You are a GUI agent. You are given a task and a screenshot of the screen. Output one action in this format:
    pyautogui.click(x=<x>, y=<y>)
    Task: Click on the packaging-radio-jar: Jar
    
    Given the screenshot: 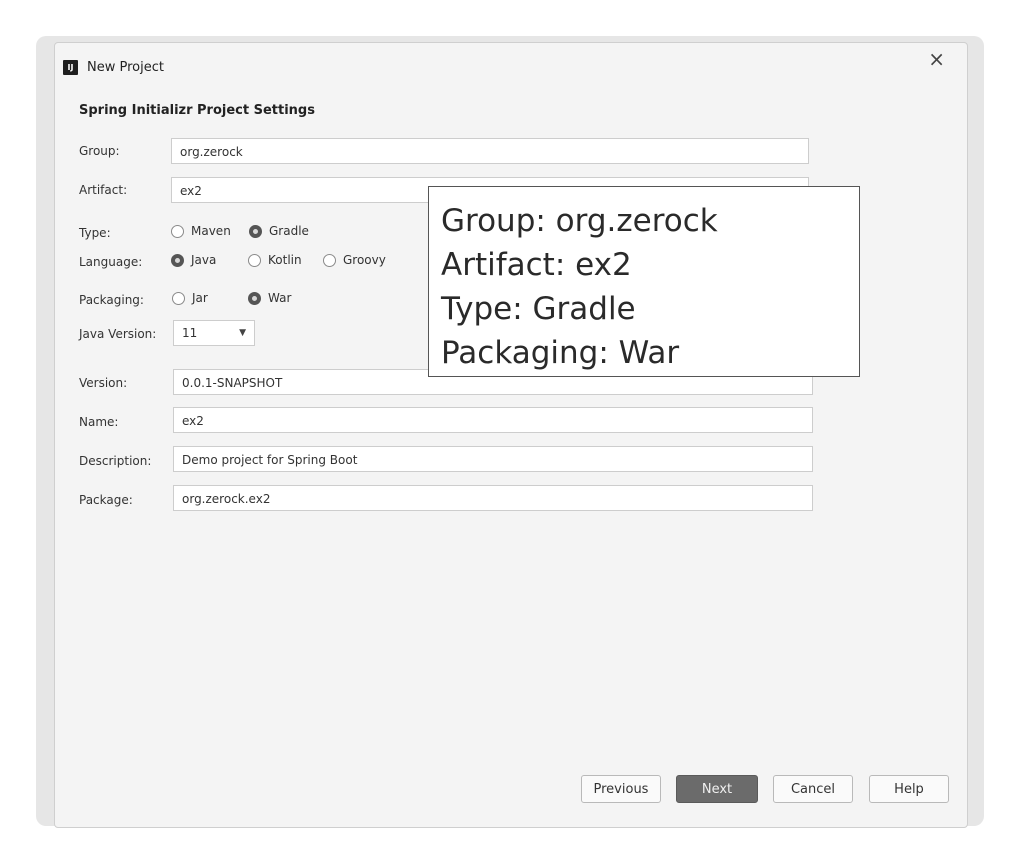 What is the action you would take?
    pyautogui.click(x=190, y=298)
    